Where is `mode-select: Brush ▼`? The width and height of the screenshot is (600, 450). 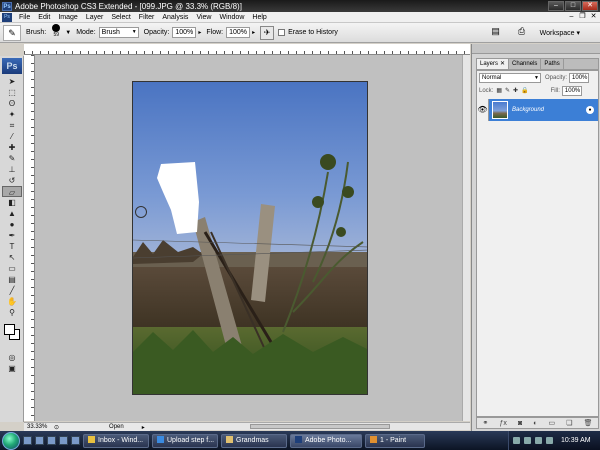 mode-select: Brush ▼ is located at coordinates (118, 32).